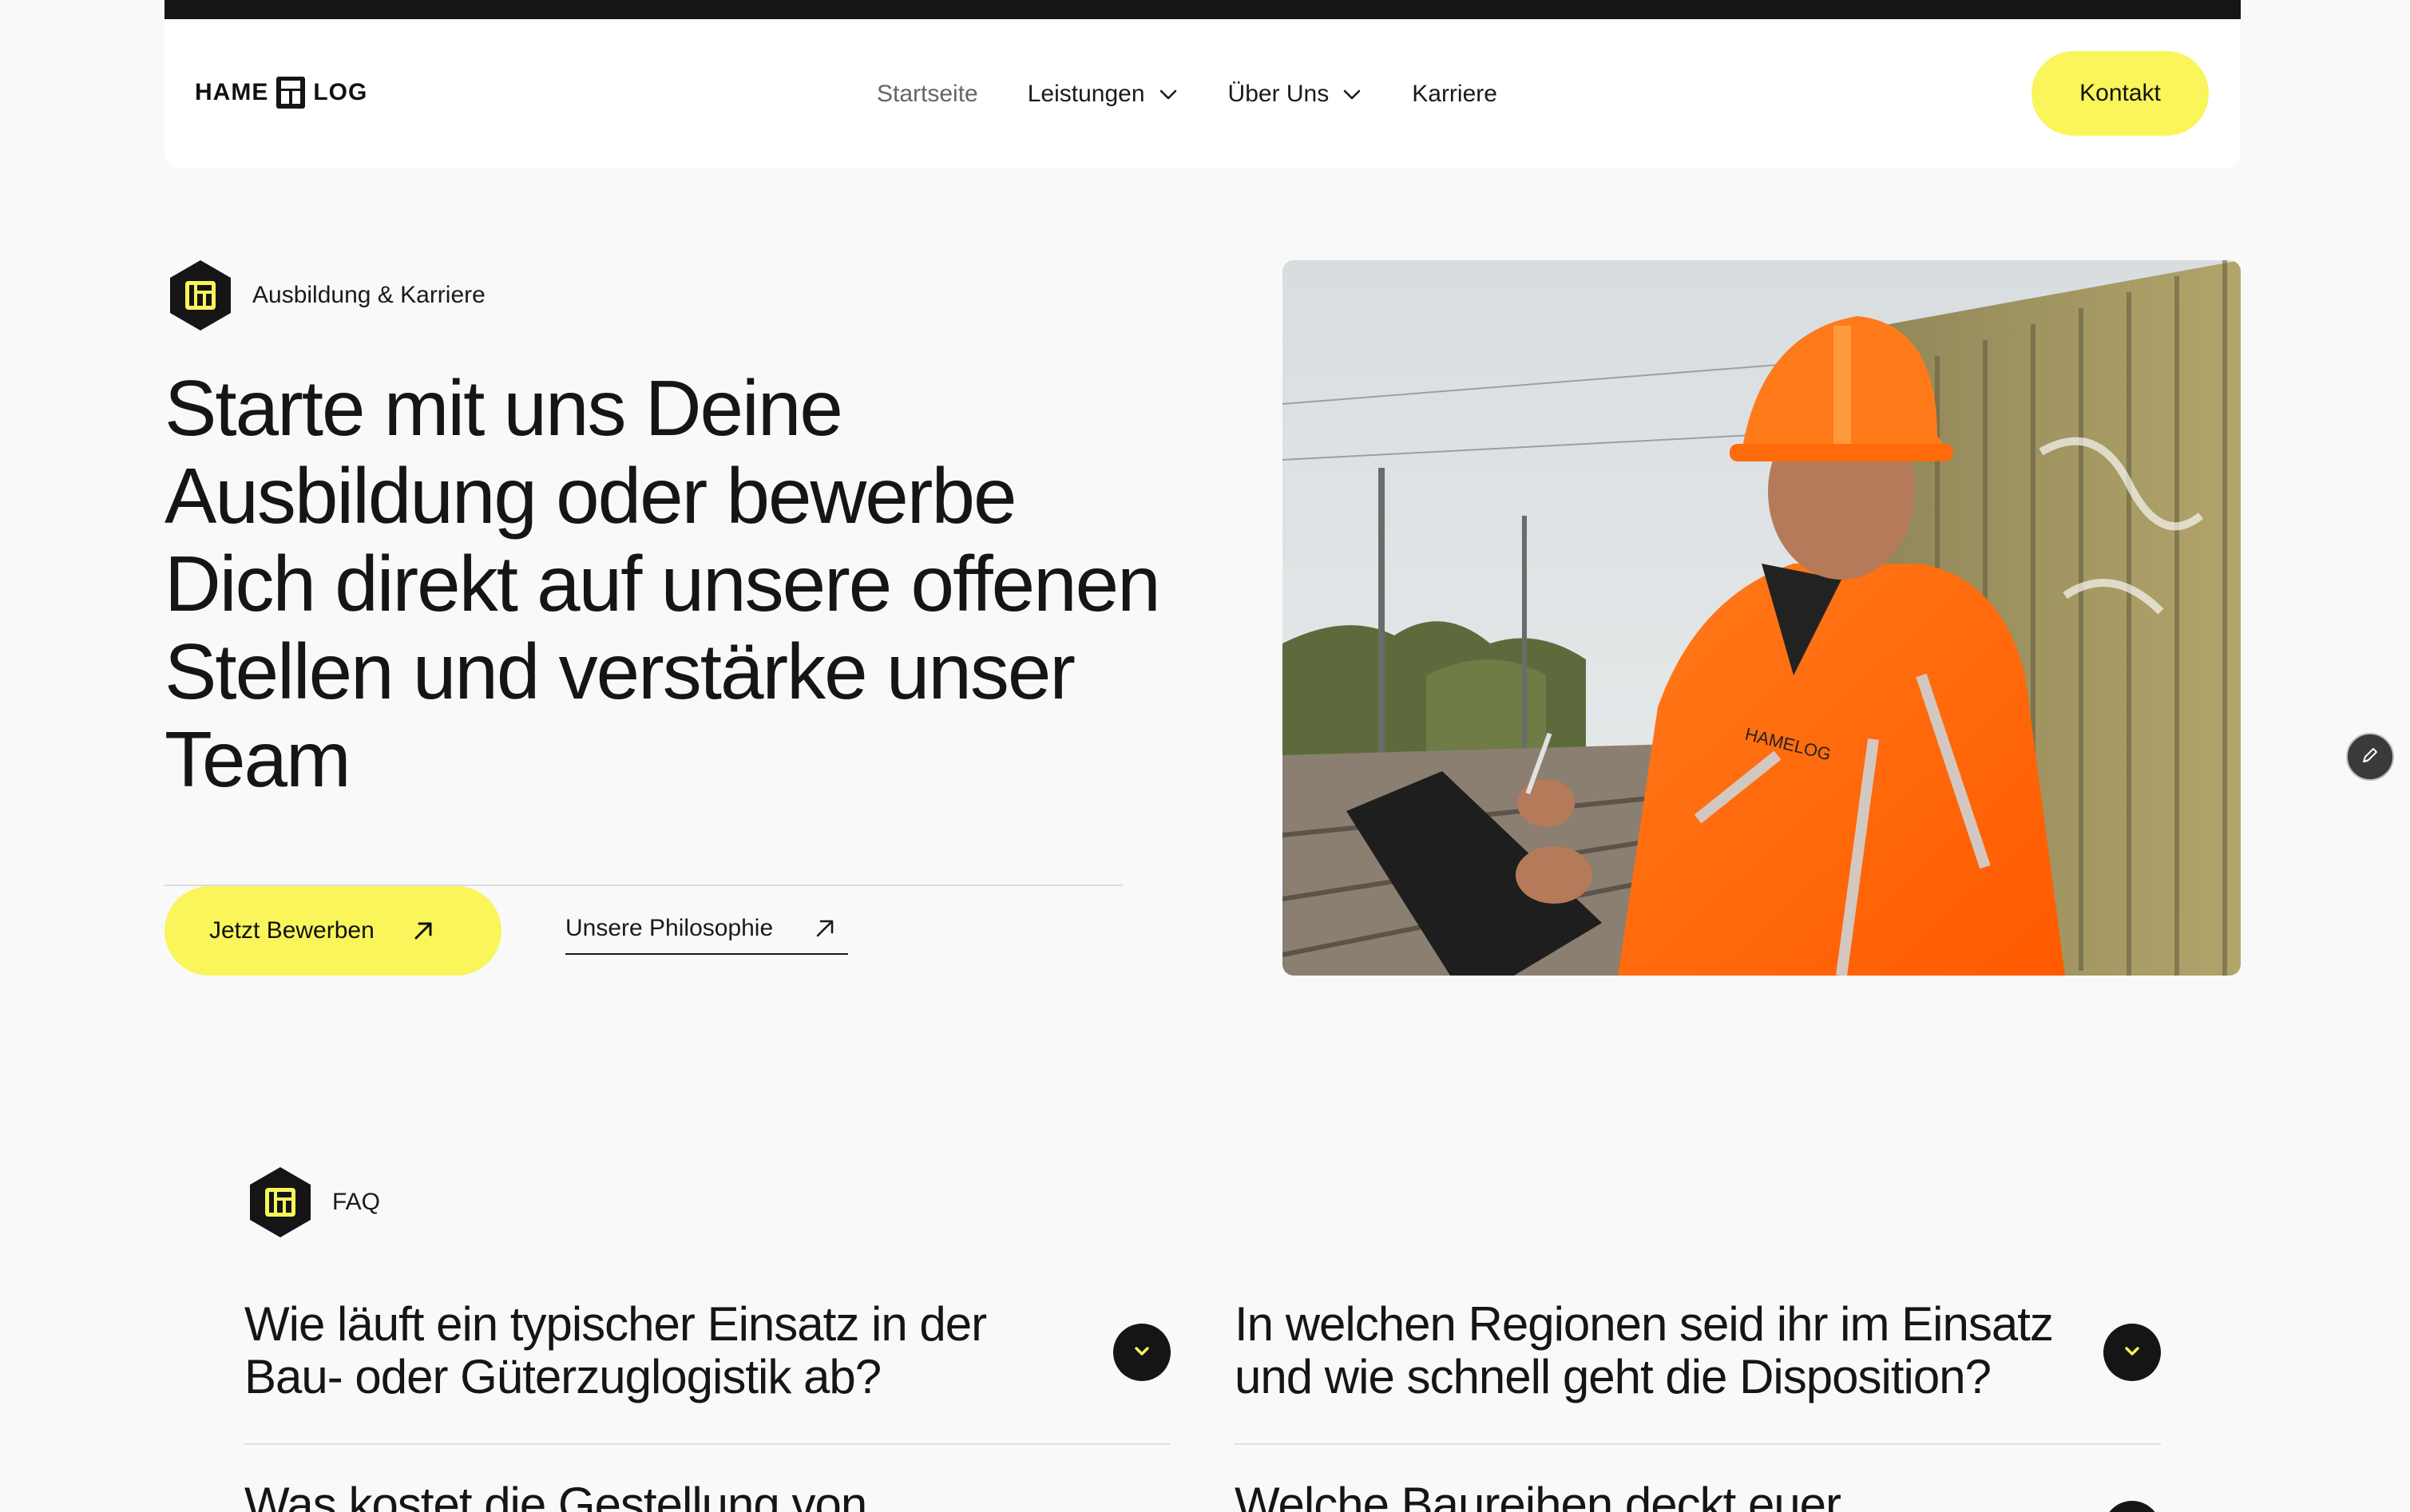  I want to click on faq-item: Welche Baureihen deckt euer, so click(1699, 1495).